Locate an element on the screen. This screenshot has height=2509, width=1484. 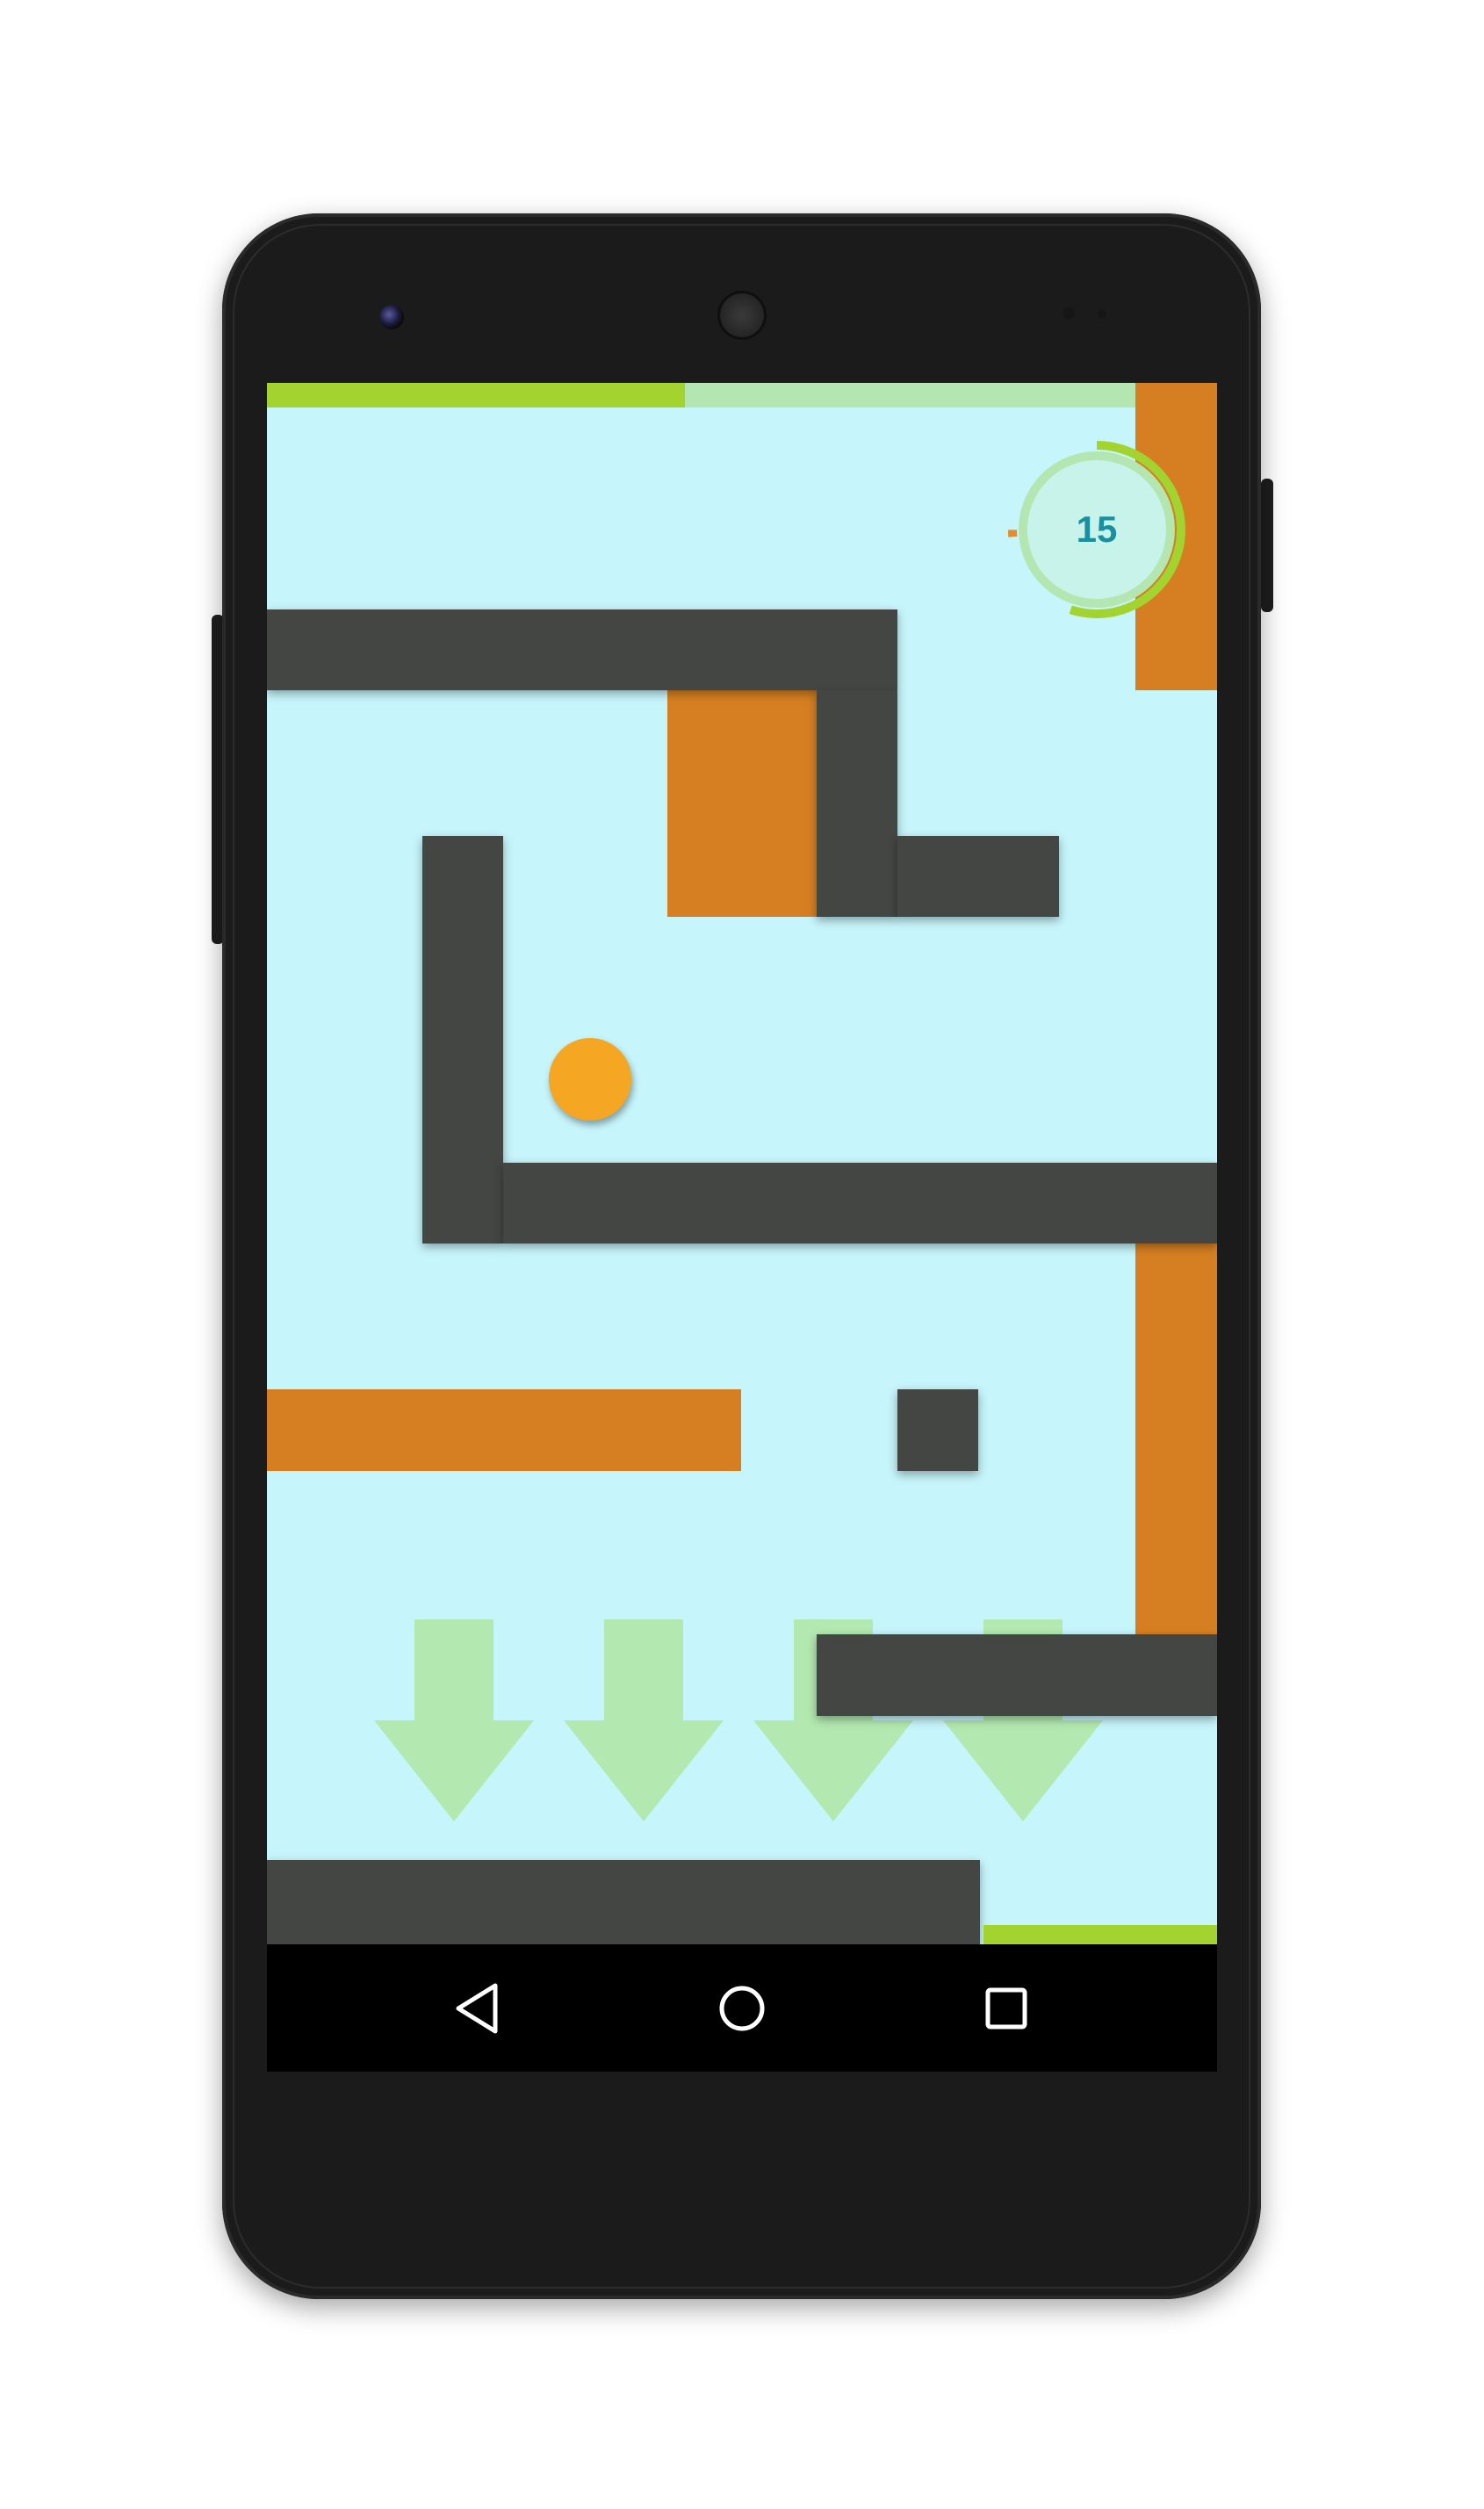
navigation-bar is located at coordinates (742, 2008).